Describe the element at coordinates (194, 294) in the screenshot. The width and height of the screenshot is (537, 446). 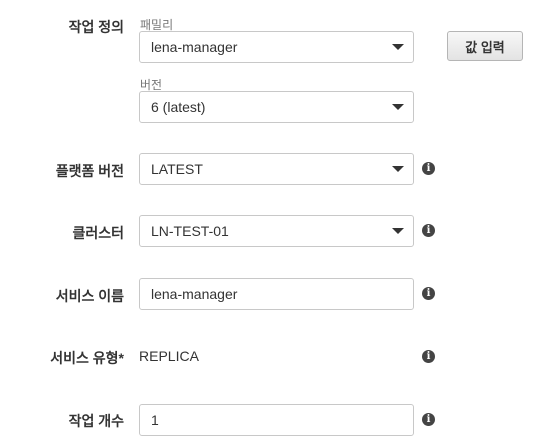
I see `service-name-value: lena-manager` at that location.